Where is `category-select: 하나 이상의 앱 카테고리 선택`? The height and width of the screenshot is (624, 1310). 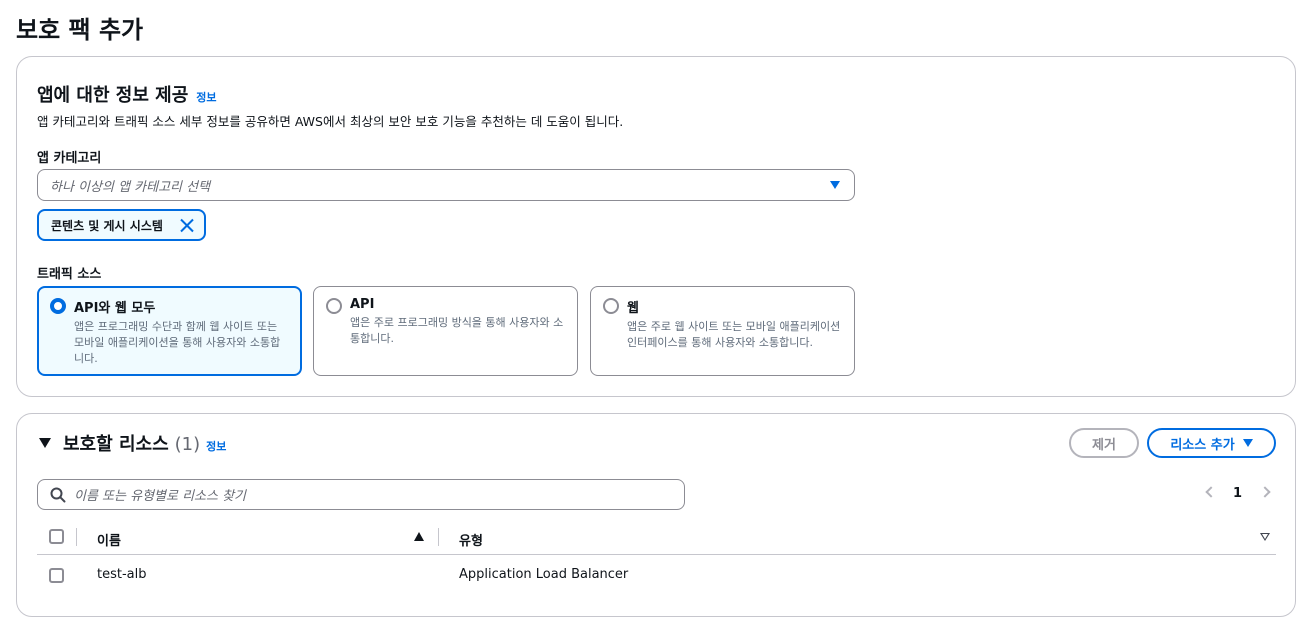
category-select: 하나 이상의 앱 카테고리 선택 is located at coordinates (446, 185).